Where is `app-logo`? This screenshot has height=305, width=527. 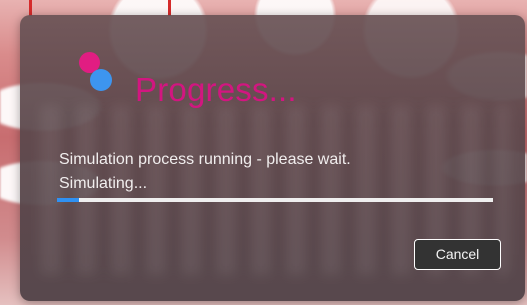
app-logo is located at coordinates (98, 74).